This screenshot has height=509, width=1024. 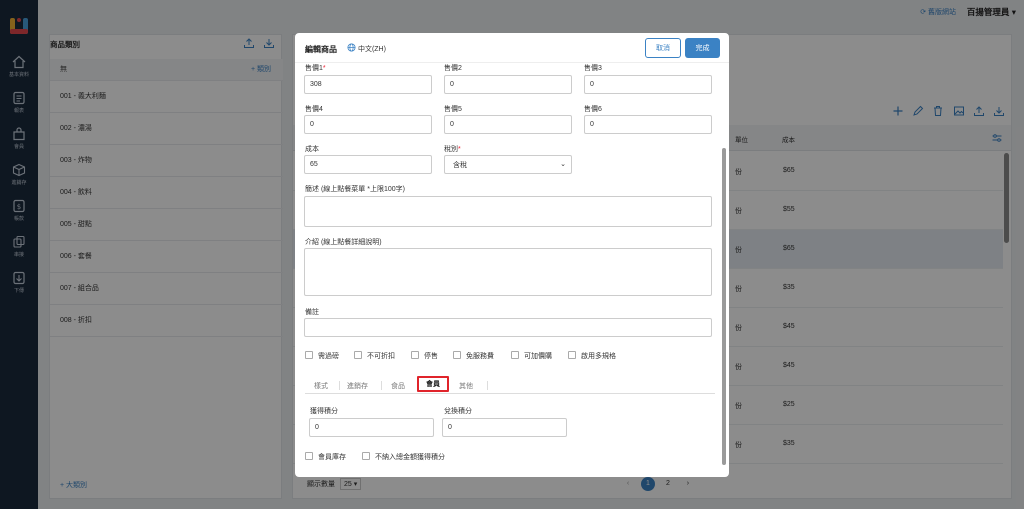 I want to click on summary-label: 簡述 (線上點餐菜單 *上限100字), so click(x=355, y=189).